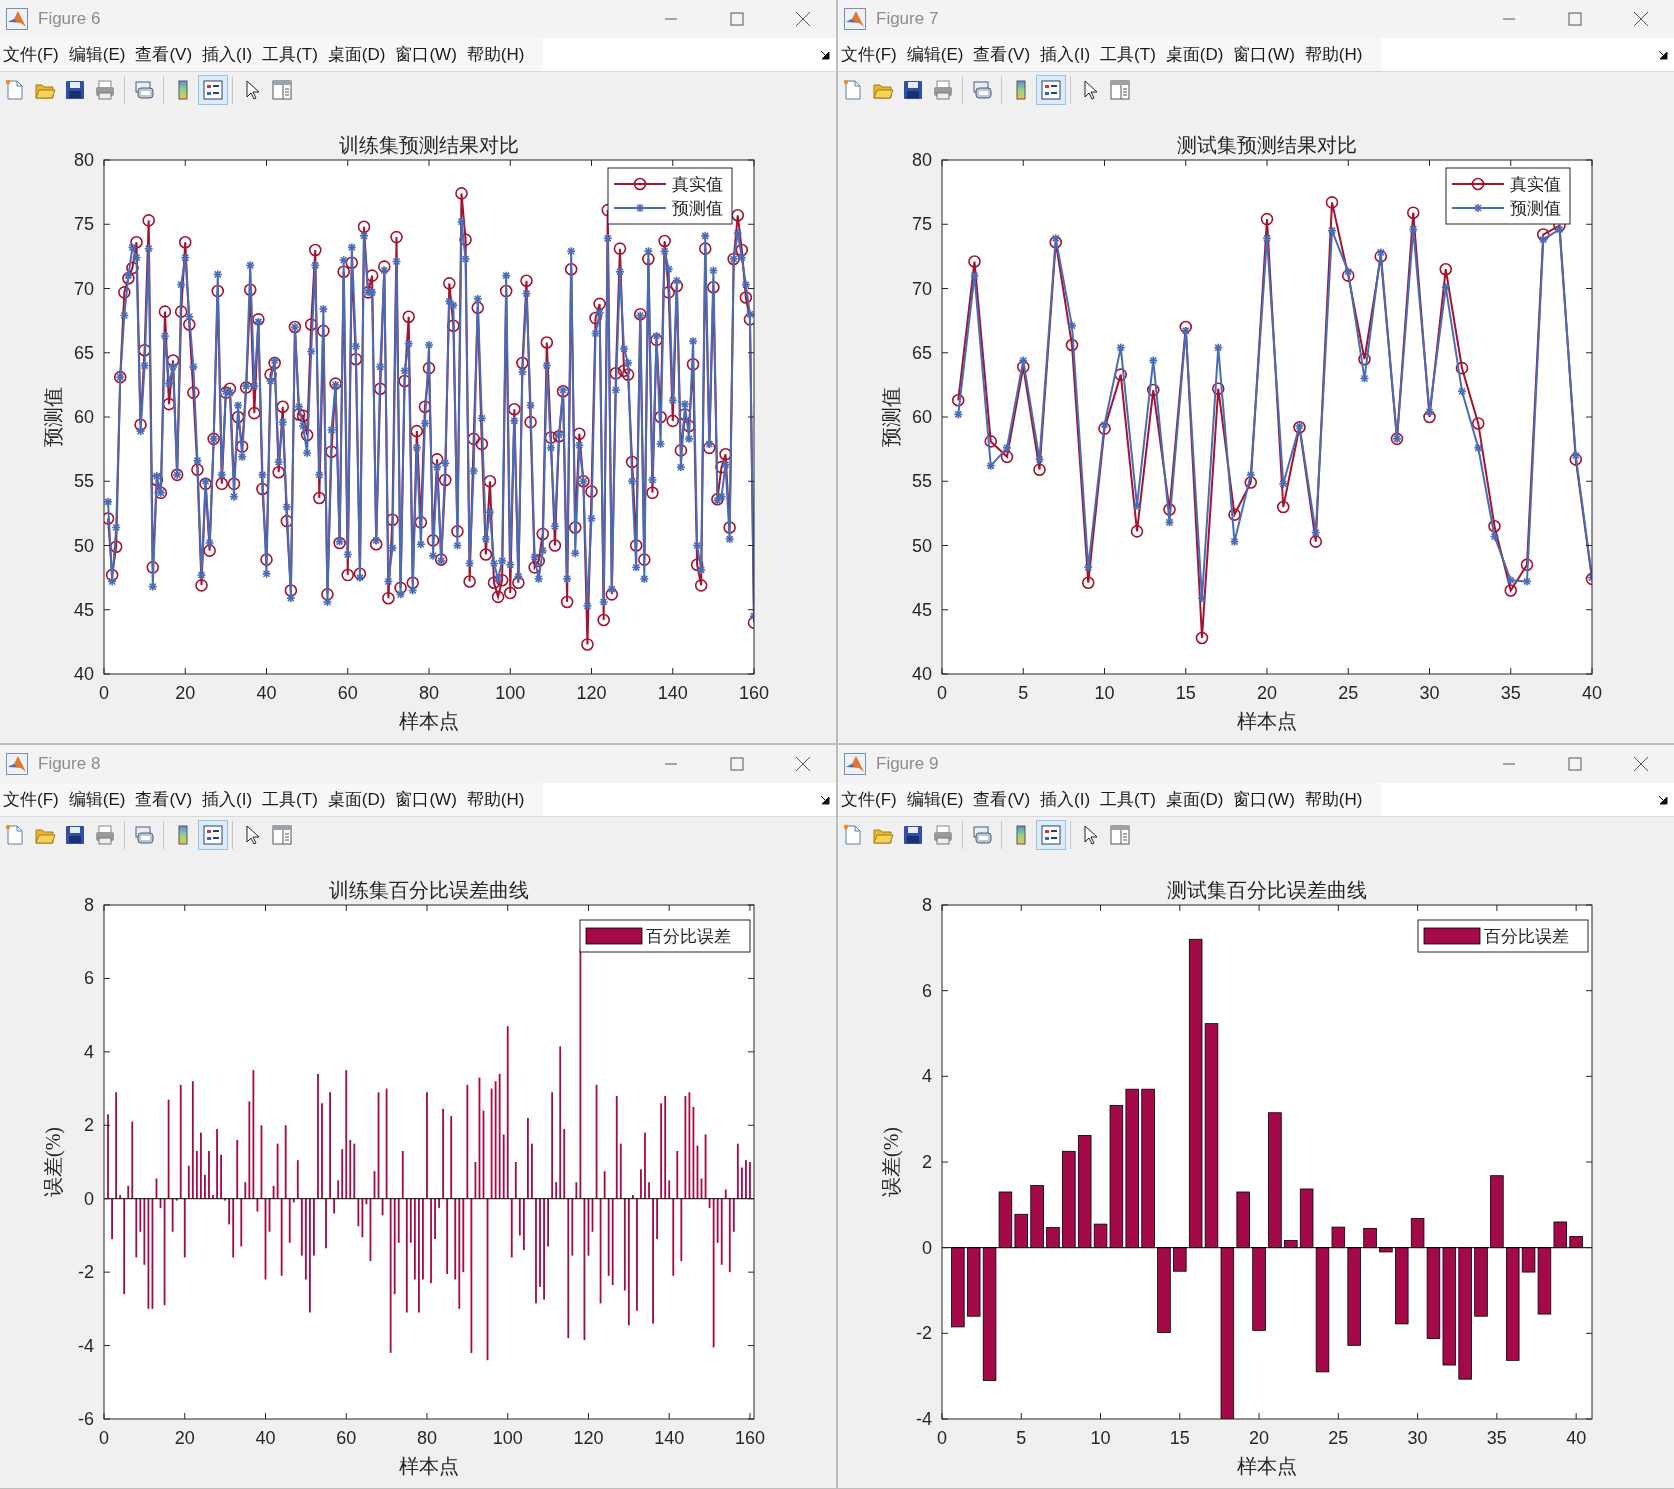 The width and height of the screenshot is (1674, 1489). I want to click on tick-label: 25, so click(1338, 1438).